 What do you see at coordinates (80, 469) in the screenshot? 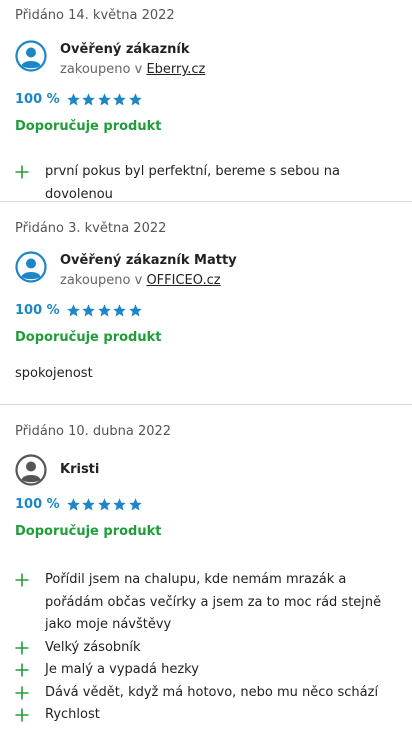
I see `author-name: Kristi` at bounding box center [80, 469].